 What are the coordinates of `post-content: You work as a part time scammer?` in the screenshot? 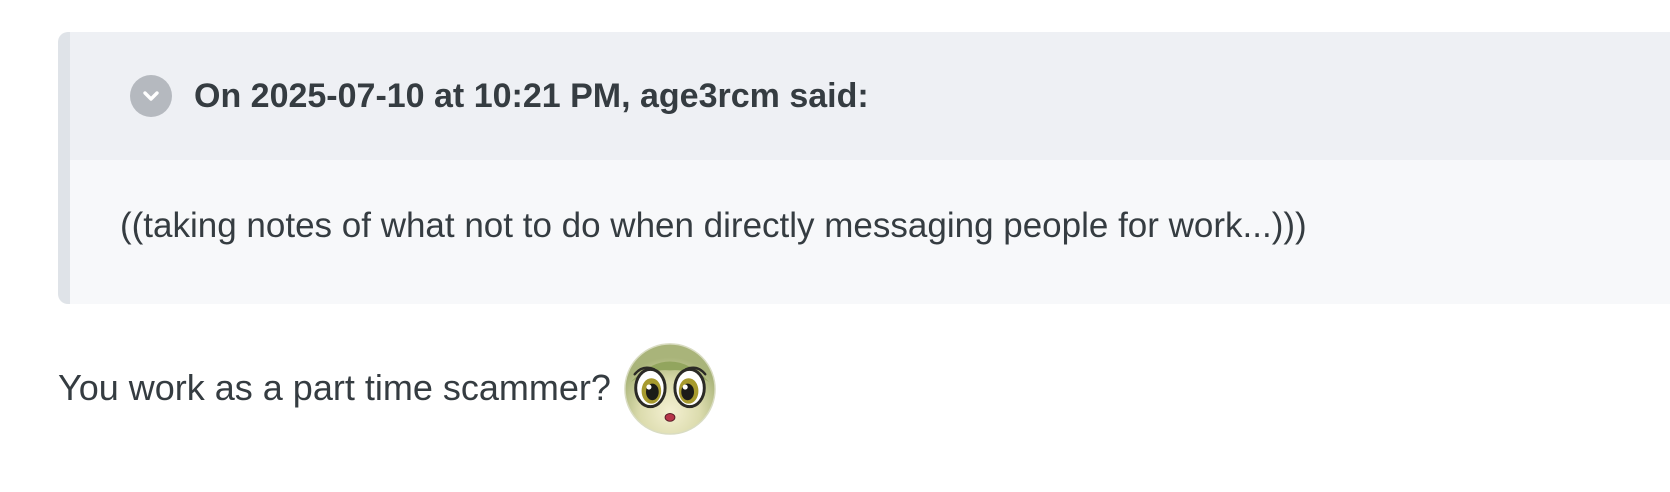 It's located at (388, 388).